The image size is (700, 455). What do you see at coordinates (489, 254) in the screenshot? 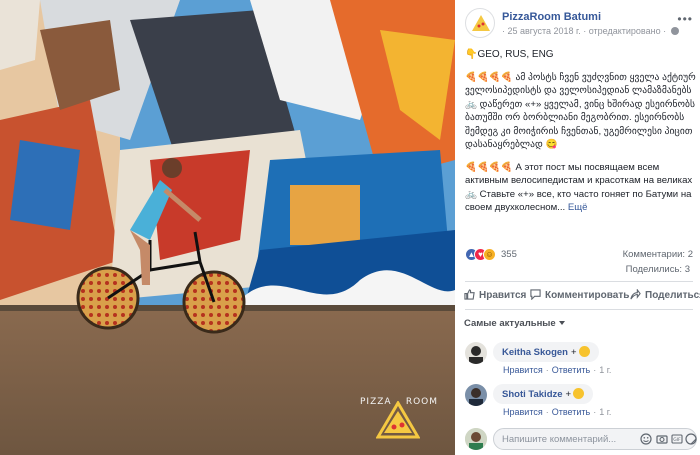
I see `haha-reaction-icon: ☺` at bounding box center [489, 254].